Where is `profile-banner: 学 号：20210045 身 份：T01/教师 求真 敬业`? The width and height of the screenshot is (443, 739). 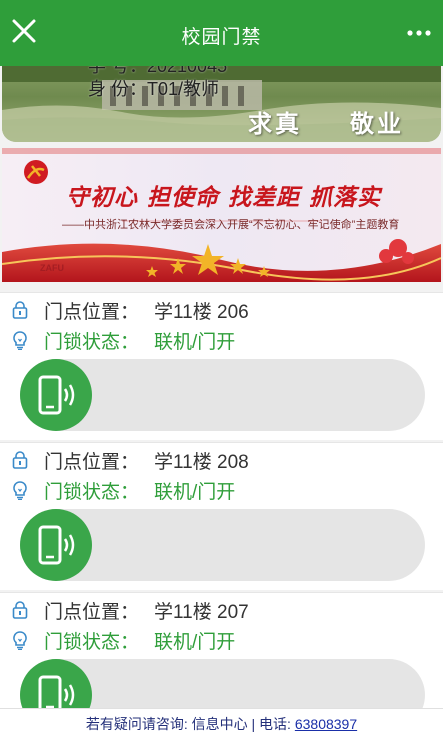
profile-banner: 学 号：20210045 身 份：T01/教师 求真 敬业 is located at coordinates (221, 104).